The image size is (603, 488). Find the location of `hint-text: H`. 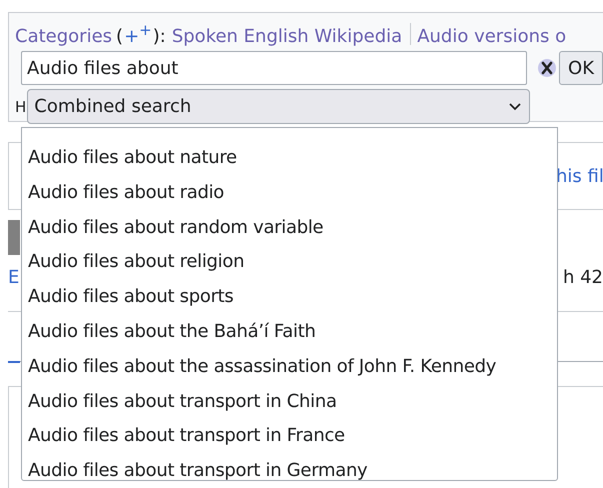

hint-text: H is located at coordinates (20, 107).